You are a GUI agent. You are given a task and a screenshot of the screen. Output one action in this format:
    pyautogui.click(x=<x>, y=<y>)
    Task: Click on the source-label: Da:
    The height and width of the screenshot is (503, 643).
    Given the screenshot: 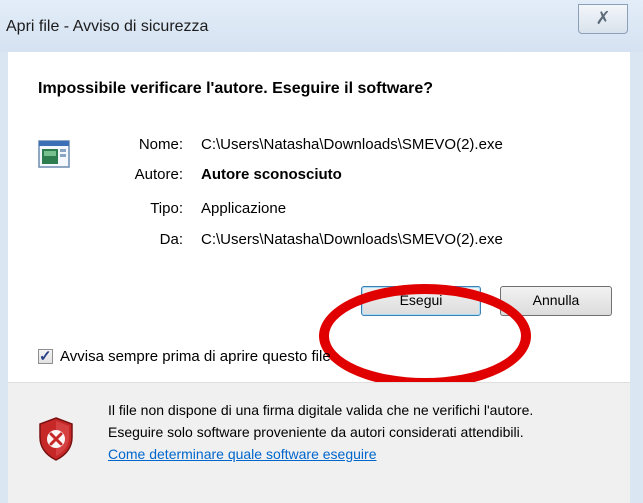 What is the action you would take?
    pyautogui.click(x=171, y=239)
    